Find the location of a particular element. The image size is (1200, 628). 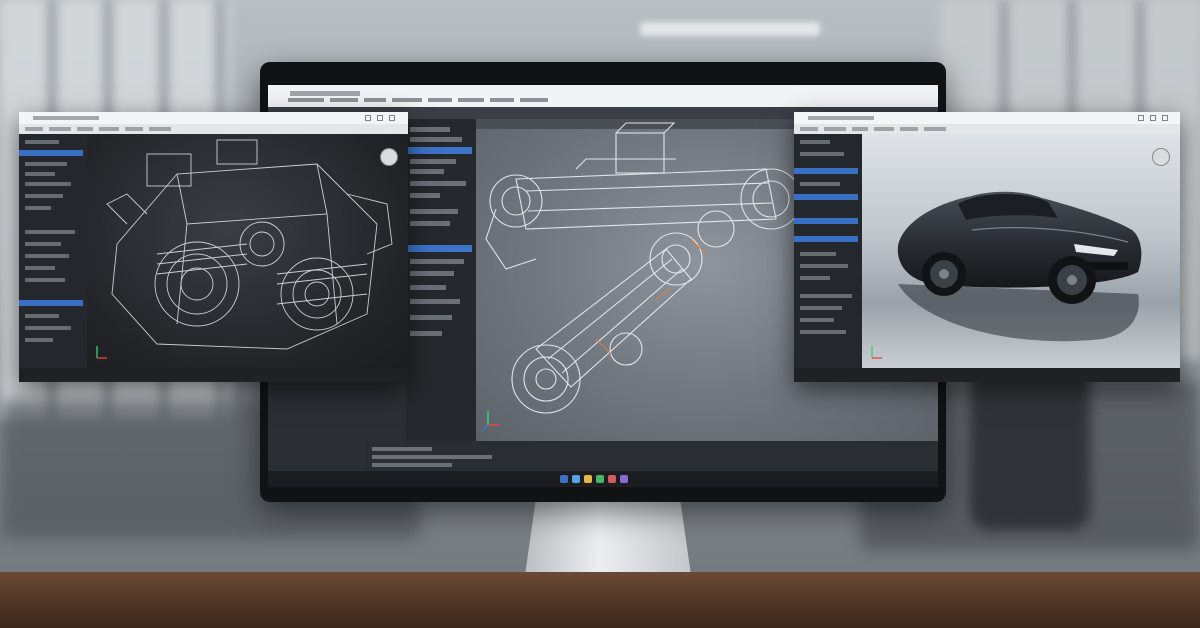

engine-cad-window is located at coordinates (213, 247).